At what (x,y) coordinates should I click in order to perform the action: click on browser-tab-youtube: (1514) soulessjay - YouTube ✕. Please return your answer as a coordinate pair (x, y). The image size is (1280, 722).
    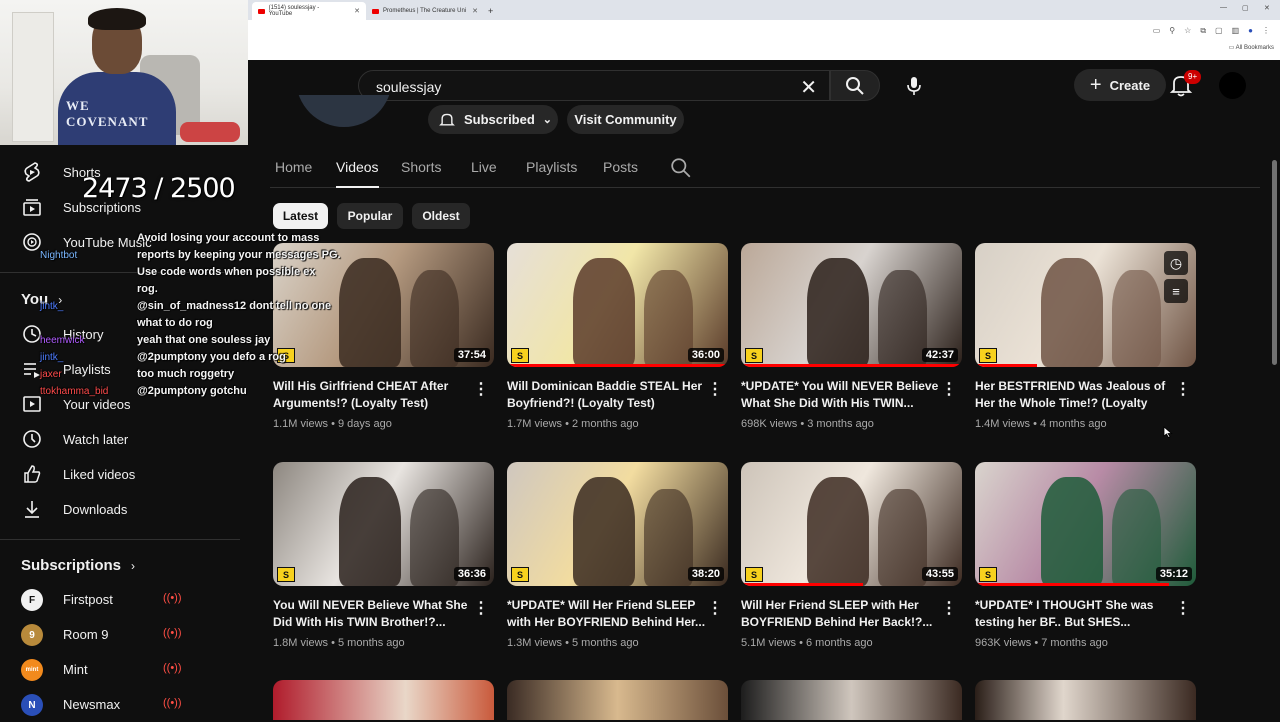
    Looking at the image, I should click on (309, 11).